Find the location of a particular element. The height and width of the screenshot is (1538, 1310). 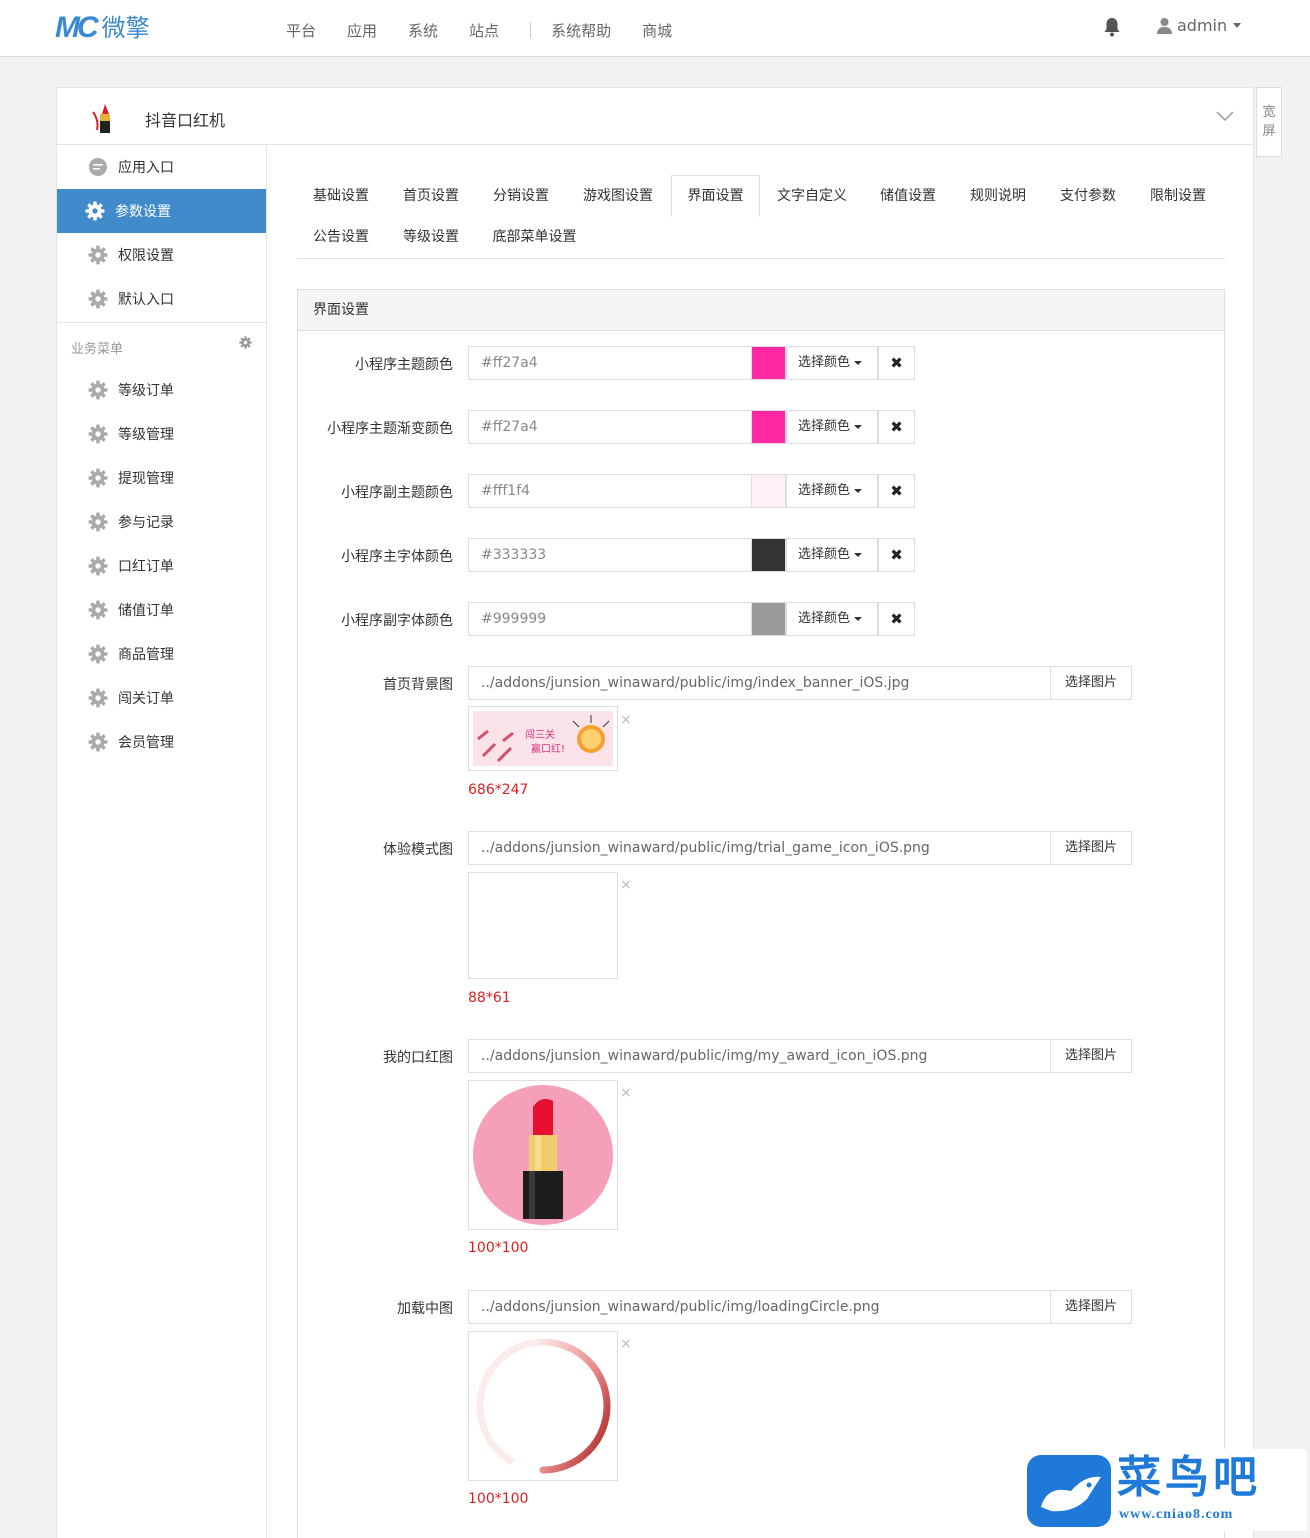

image-thumbnail: 闯三关 赢口红! is located at coordinates (543, 738).